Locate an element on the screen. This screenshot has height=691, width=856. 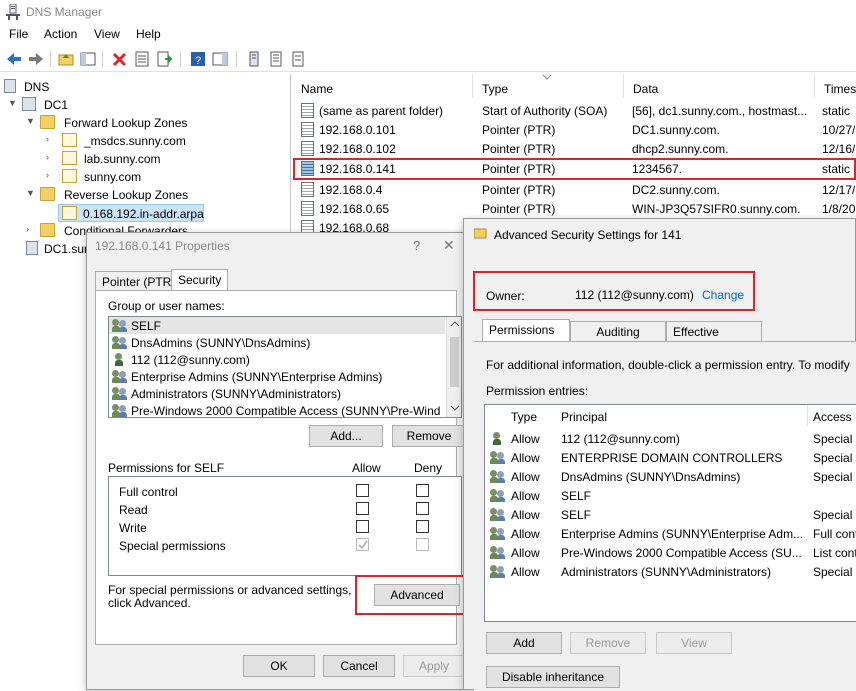
list-item: 112 (112@sunny.com) is located at coordinates (277, 359).